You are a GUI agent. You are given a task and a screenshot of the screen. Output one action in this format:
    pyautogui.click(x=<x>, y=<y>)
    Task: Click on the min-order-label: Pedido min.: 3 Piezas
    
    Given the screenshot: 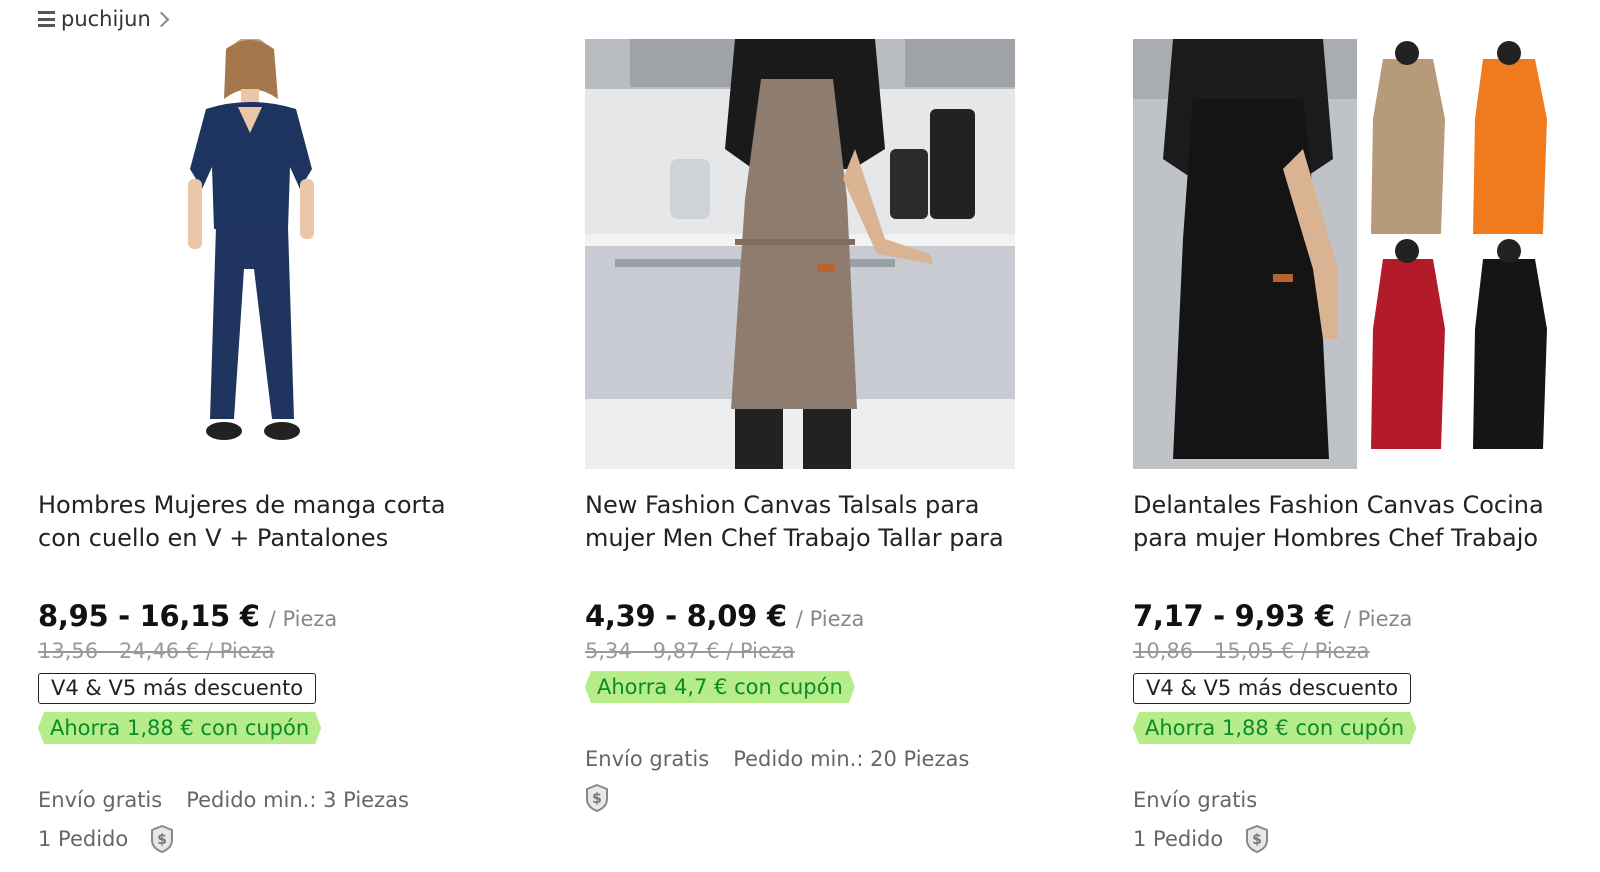 What is the action you would take?
    pyautogui.click(x=297, y=800)
    